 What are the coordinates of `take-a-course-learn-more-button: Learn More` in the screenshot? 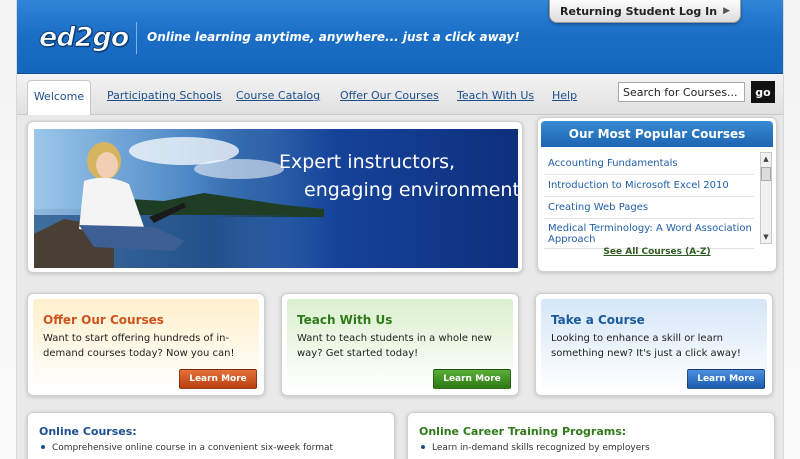 It's located at (726, 379).